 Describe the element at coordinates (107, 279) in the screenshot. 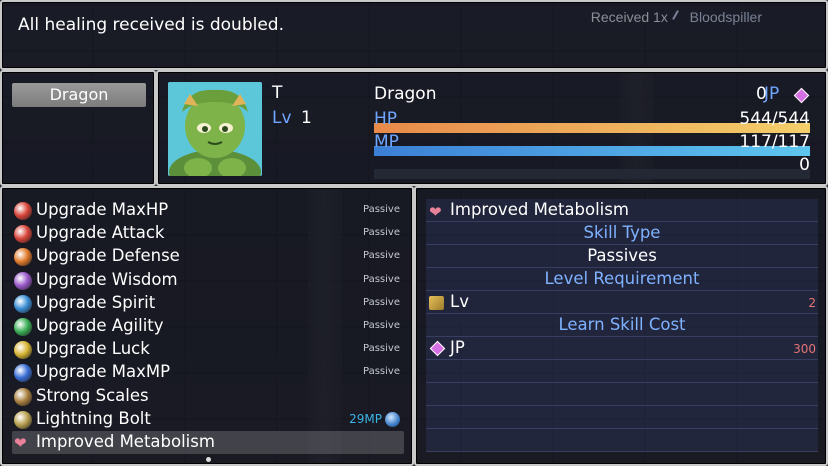

I see `skill-name: Upgrade Wisdom` at that location.